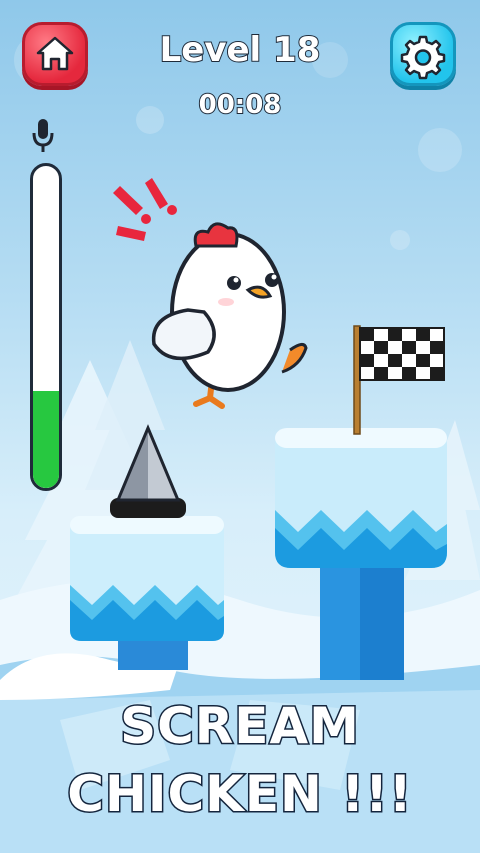 The width and height of the screenshot is (480, 853). Describe the element at coordinates (46, 327) in the screenshot. I see `voice-level-meter` at that location.